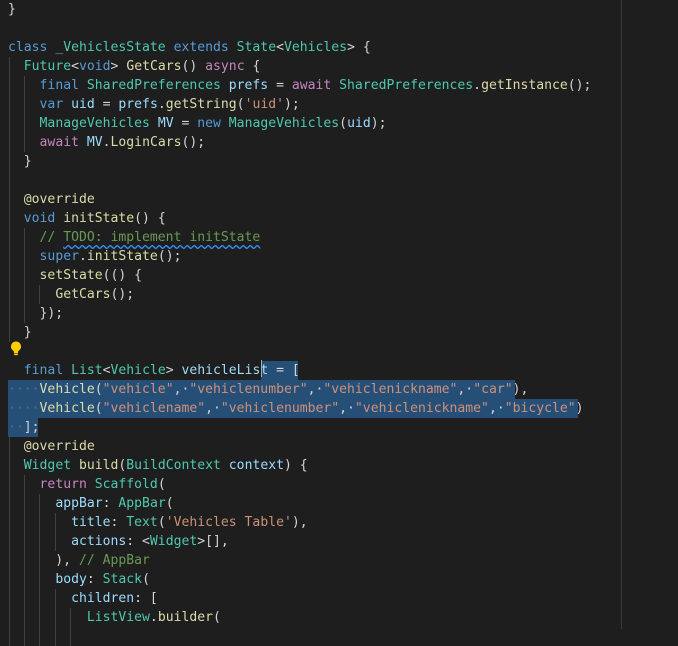  What do you see at coordinates (185, 617) in the screenshot?
I see `code-token: builder` at bounding box center [185, 617].